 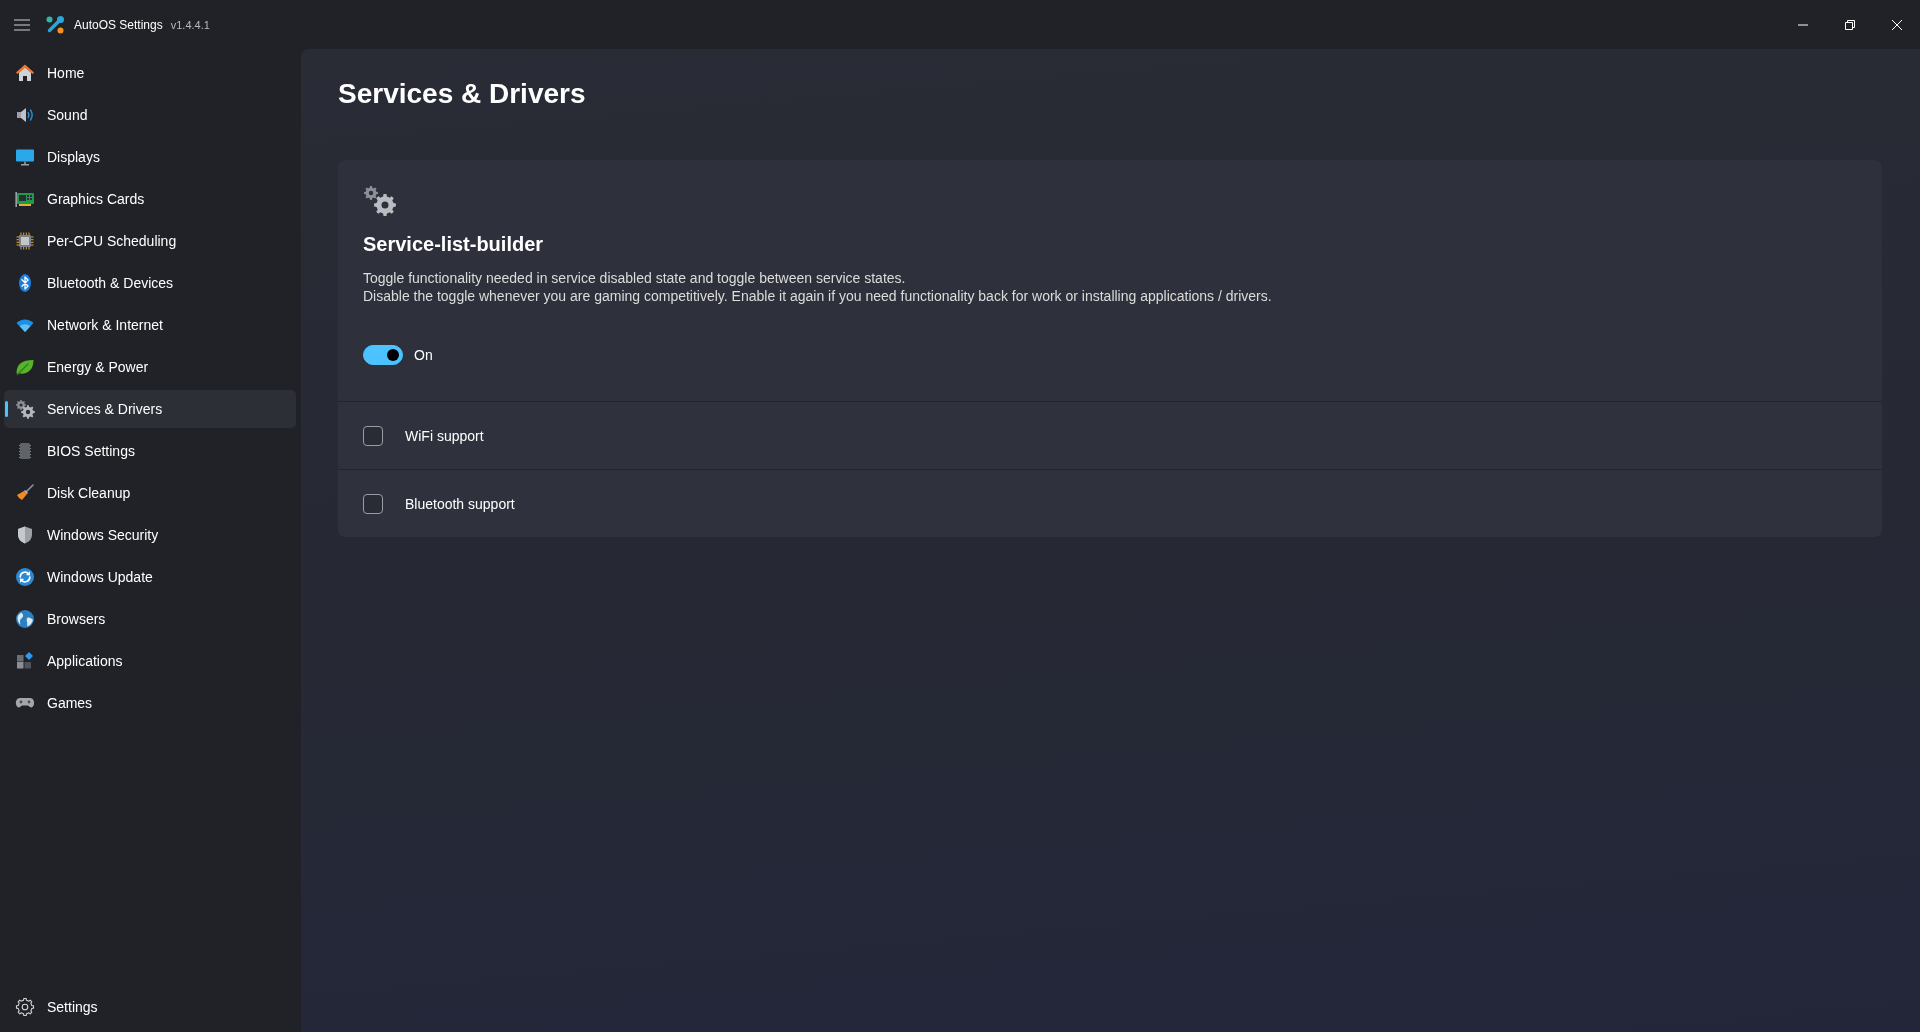 I want to click on sidebar-item: Services & Drivers, so click(x=150, y=409).